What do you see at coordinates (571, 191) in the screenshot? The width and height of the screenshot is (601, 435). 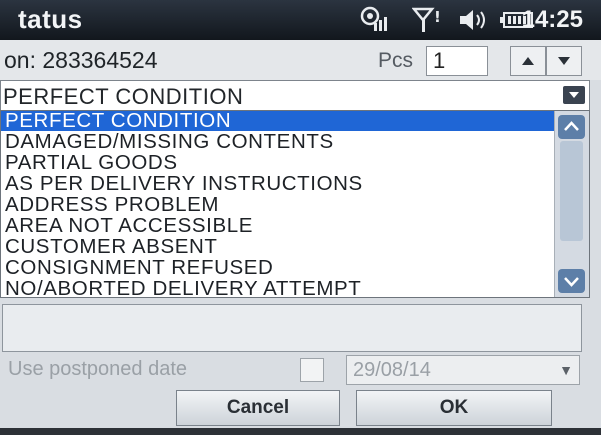 I see `scroll-thumb` at bounding box center [571, 191].